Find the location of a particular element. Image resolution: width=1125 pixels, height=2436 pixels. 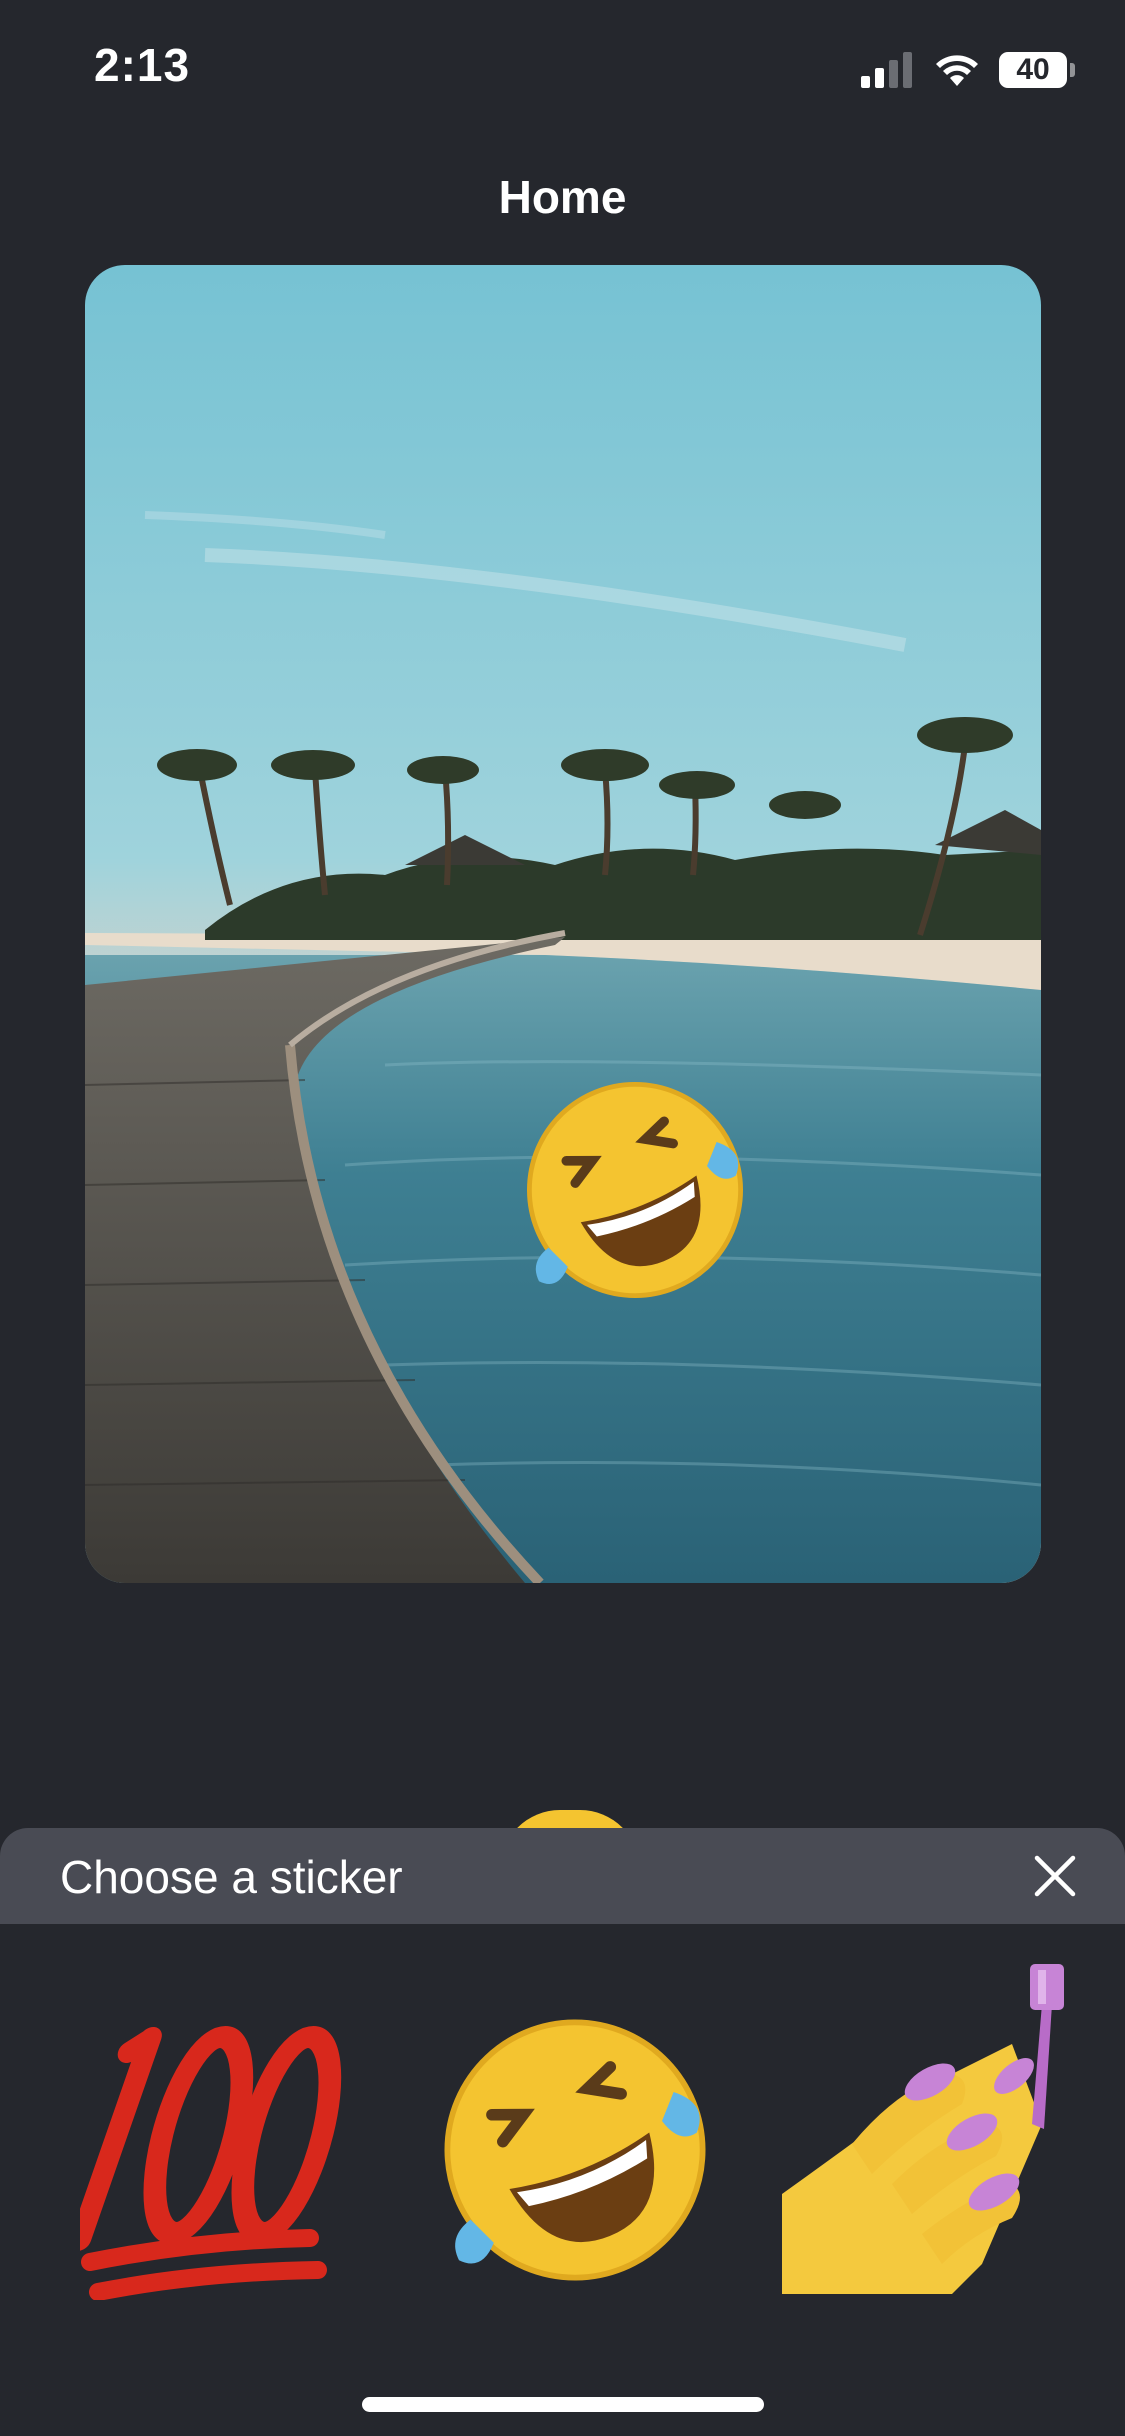

placed-sticker-laughing-emoji is located at coordinates (635, 1190).